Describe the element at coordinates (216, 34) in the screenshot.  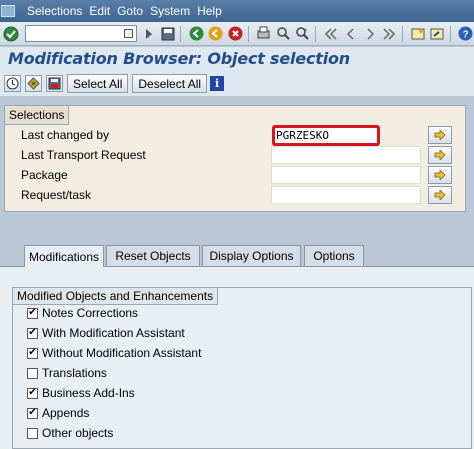
I see `exit-icon` at that location.